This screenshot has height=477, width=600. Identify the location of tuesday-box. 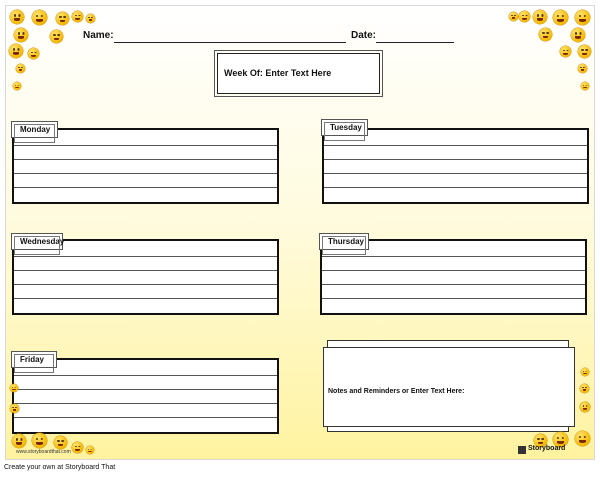
(455, 166).